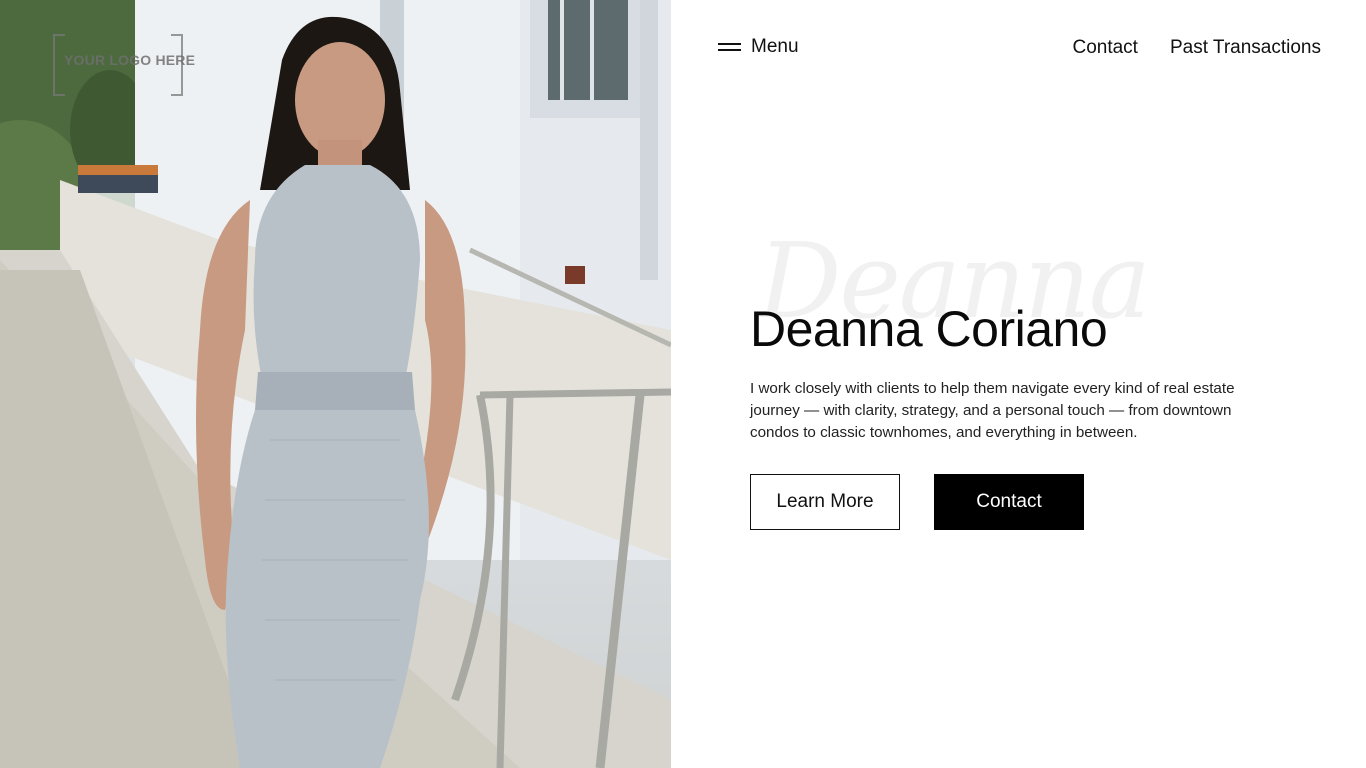  I want to click on logo-text: YOUR LOGO HERE, so click(130, 60).